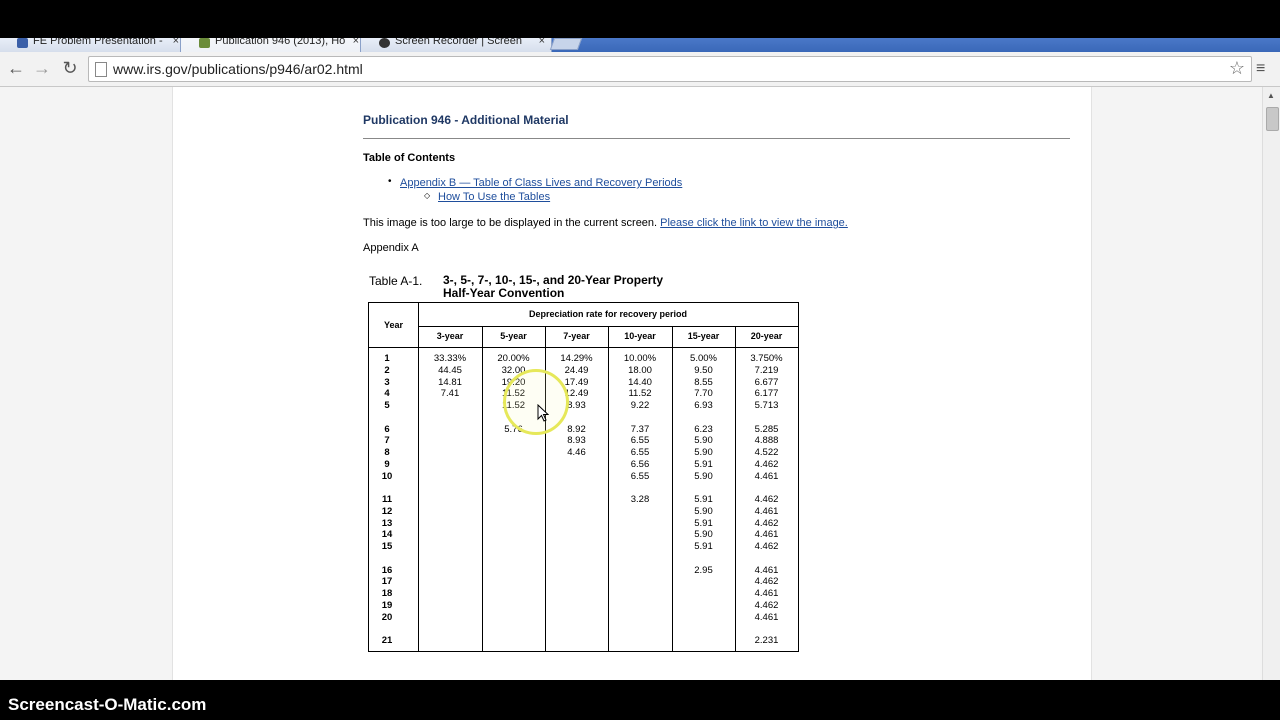 The width and height of the screenshot is (1280, 720). What do you see at coordinates (1271, 95) in the screenshot?
I see `scroll-up-icon: ▲` at bounding box center [1271, 95].